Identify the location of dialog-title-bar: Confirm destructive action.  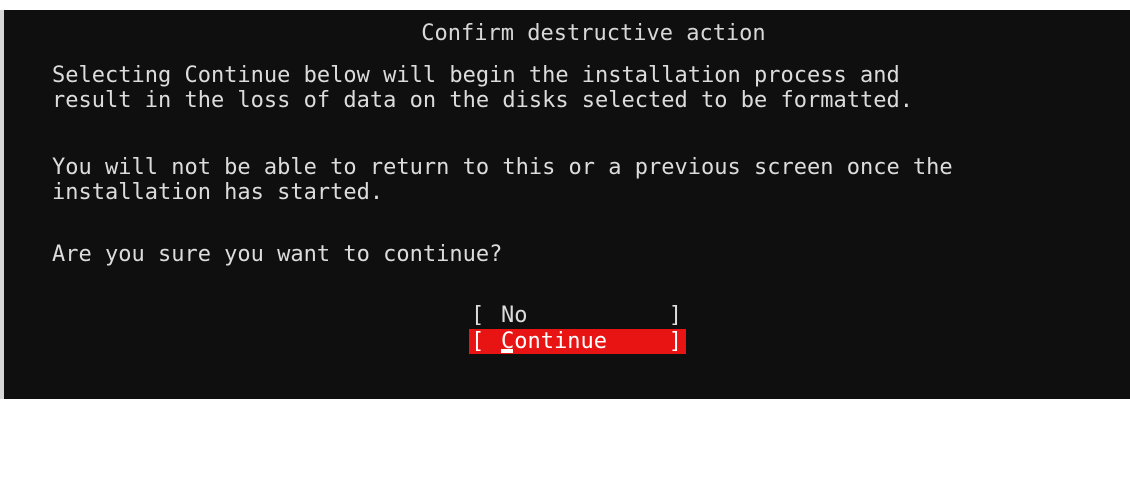
(567, 35).